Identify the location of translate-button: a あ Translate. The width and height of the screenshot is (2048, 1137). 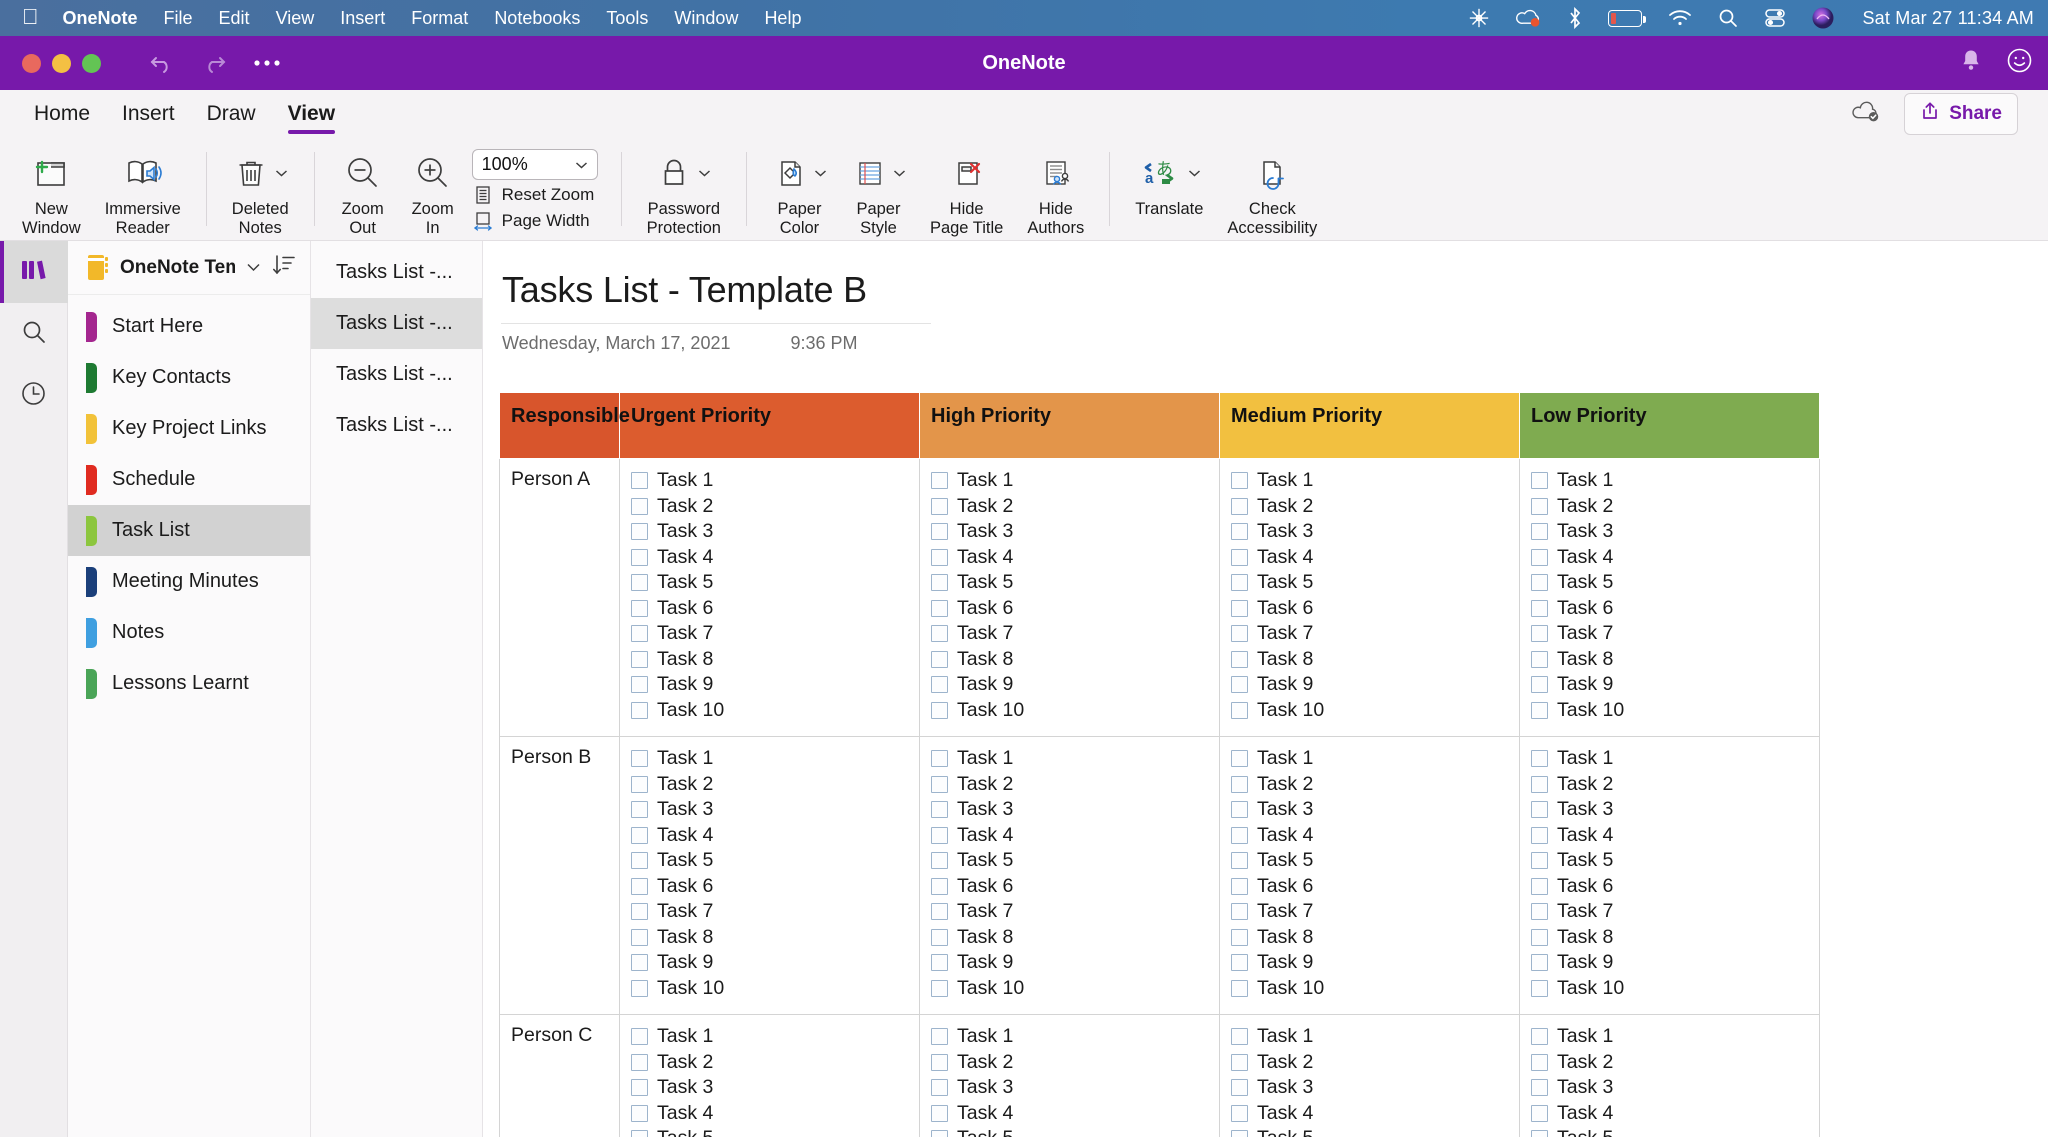
(1169, 191).